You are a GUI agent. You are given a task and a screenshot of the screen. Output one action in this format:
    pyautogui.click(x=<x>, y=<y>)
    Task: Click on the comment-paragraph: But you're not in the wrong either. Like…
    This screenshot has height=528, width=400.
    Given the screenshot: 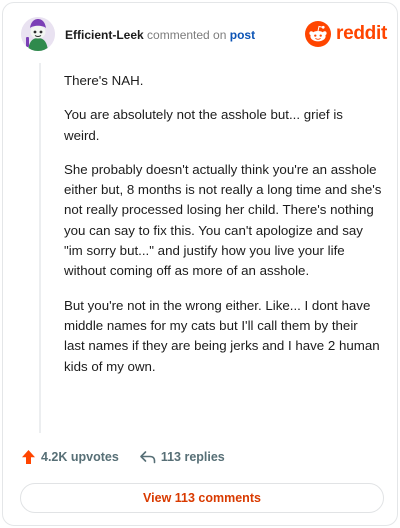 What is the action you would take?
    pyautogui.click(x=222, y=335)
    